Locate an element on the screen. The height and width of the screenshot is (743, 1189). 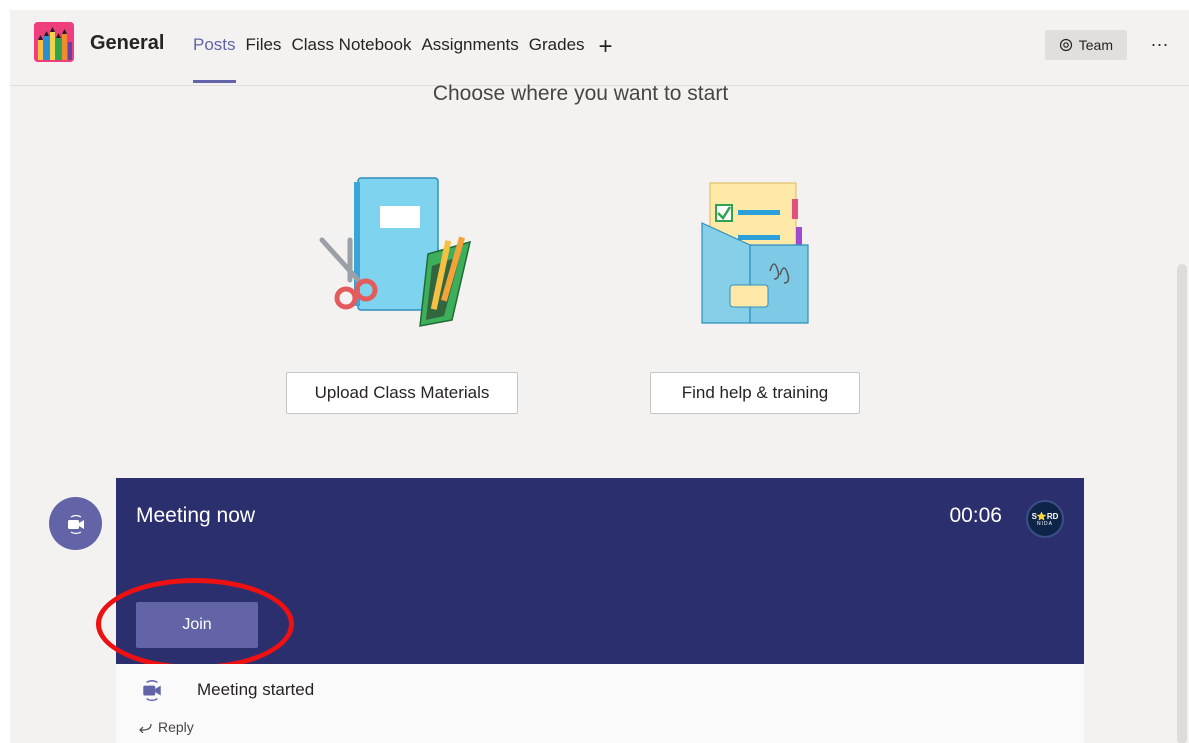
notebook-scissors-illustration is located at coordinates (395, 252).